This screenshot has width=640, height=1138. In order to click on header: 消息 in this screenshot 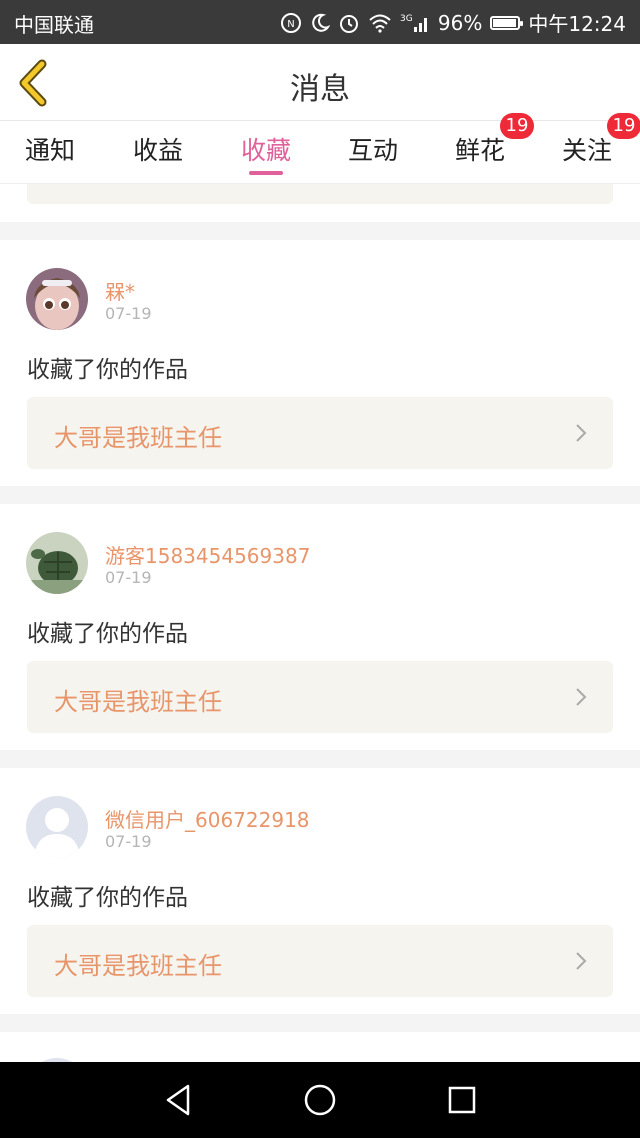, I will do `click(320, 82)`.